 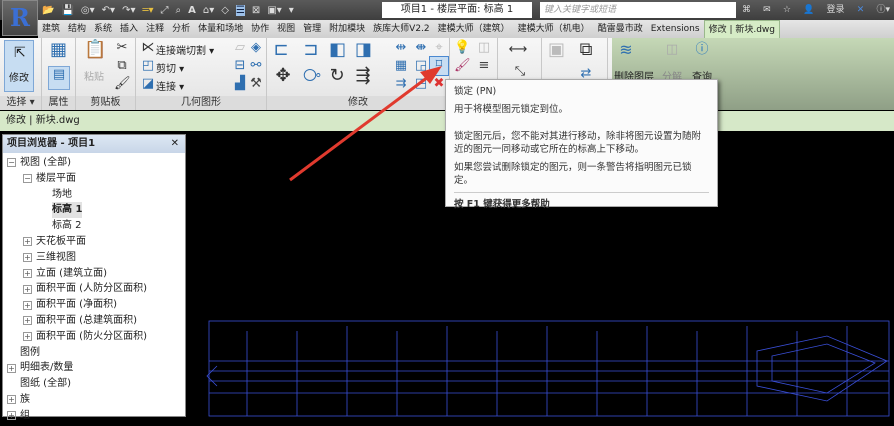 I want to click on arrow-line, so click(x=361, y=127).